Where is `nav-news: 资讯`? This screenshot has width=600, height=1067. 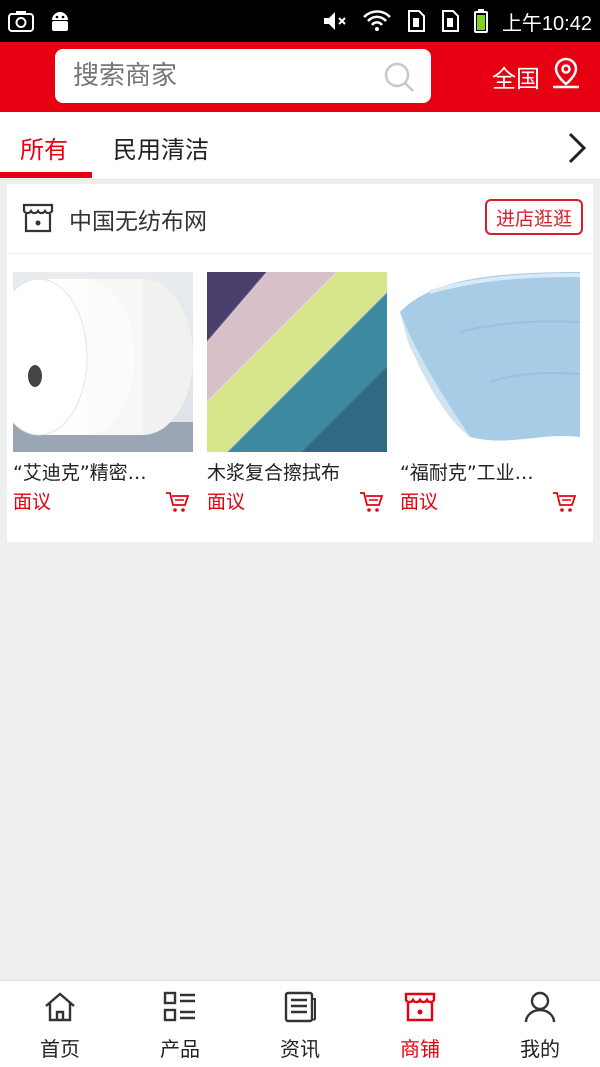 nav-news: 资讯 is located at coordinates (300, 1026).